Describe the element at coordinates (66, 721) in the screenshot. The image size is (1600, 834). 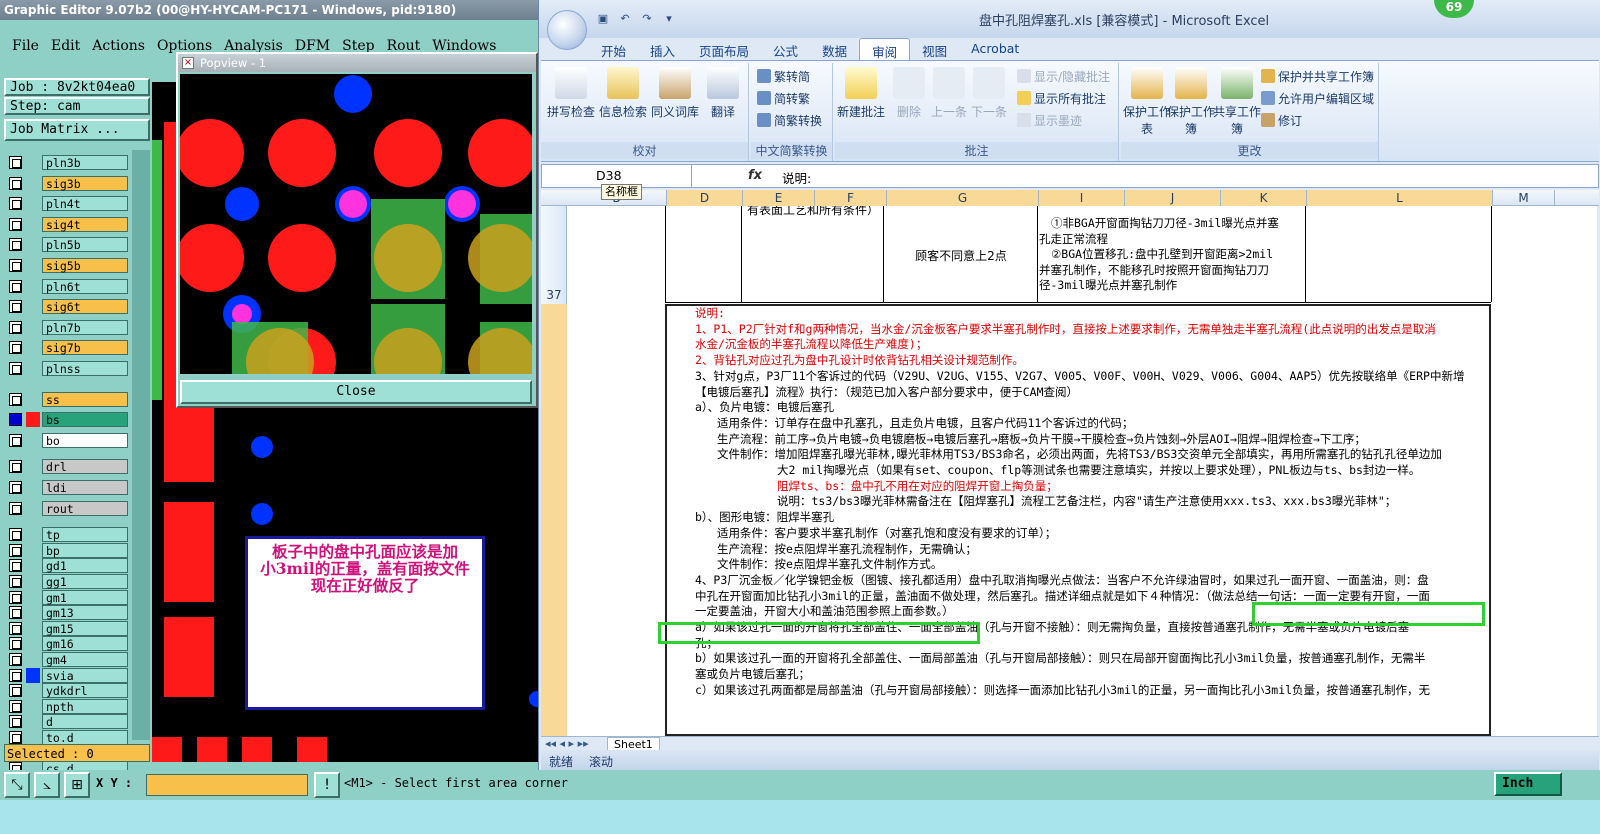
I see `layer-row-d: d` at that location.